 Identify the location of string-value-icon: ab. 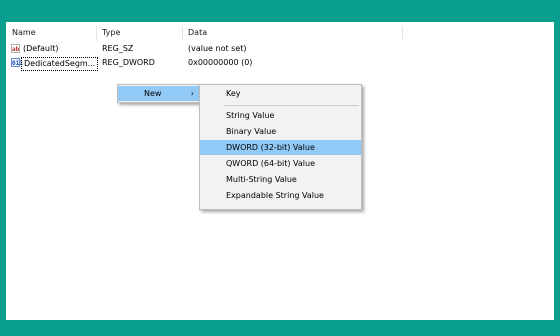
(15, 48).